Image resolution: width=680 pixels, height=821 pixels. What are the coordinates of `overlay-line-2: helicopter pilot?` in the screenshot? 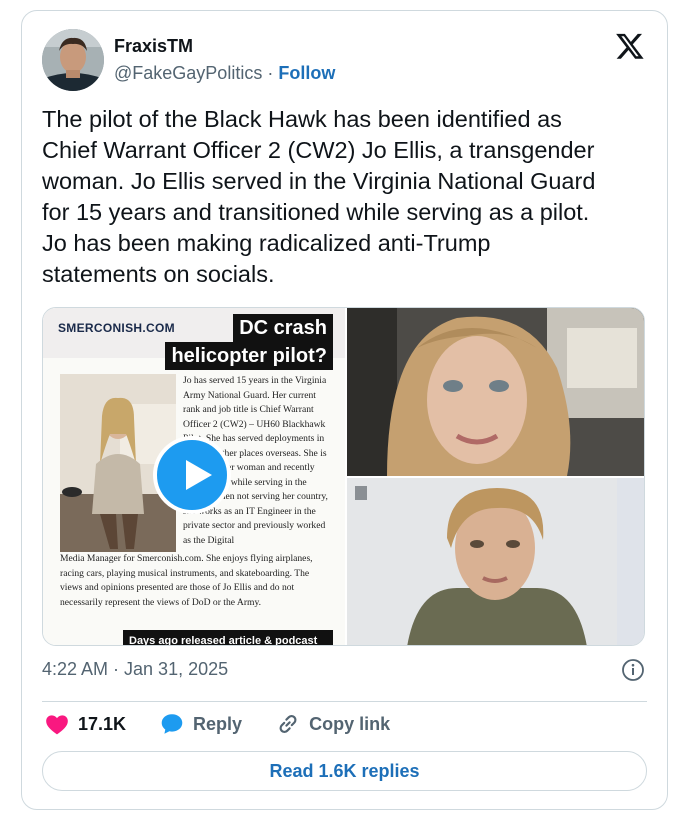 It's located at (249, 356).